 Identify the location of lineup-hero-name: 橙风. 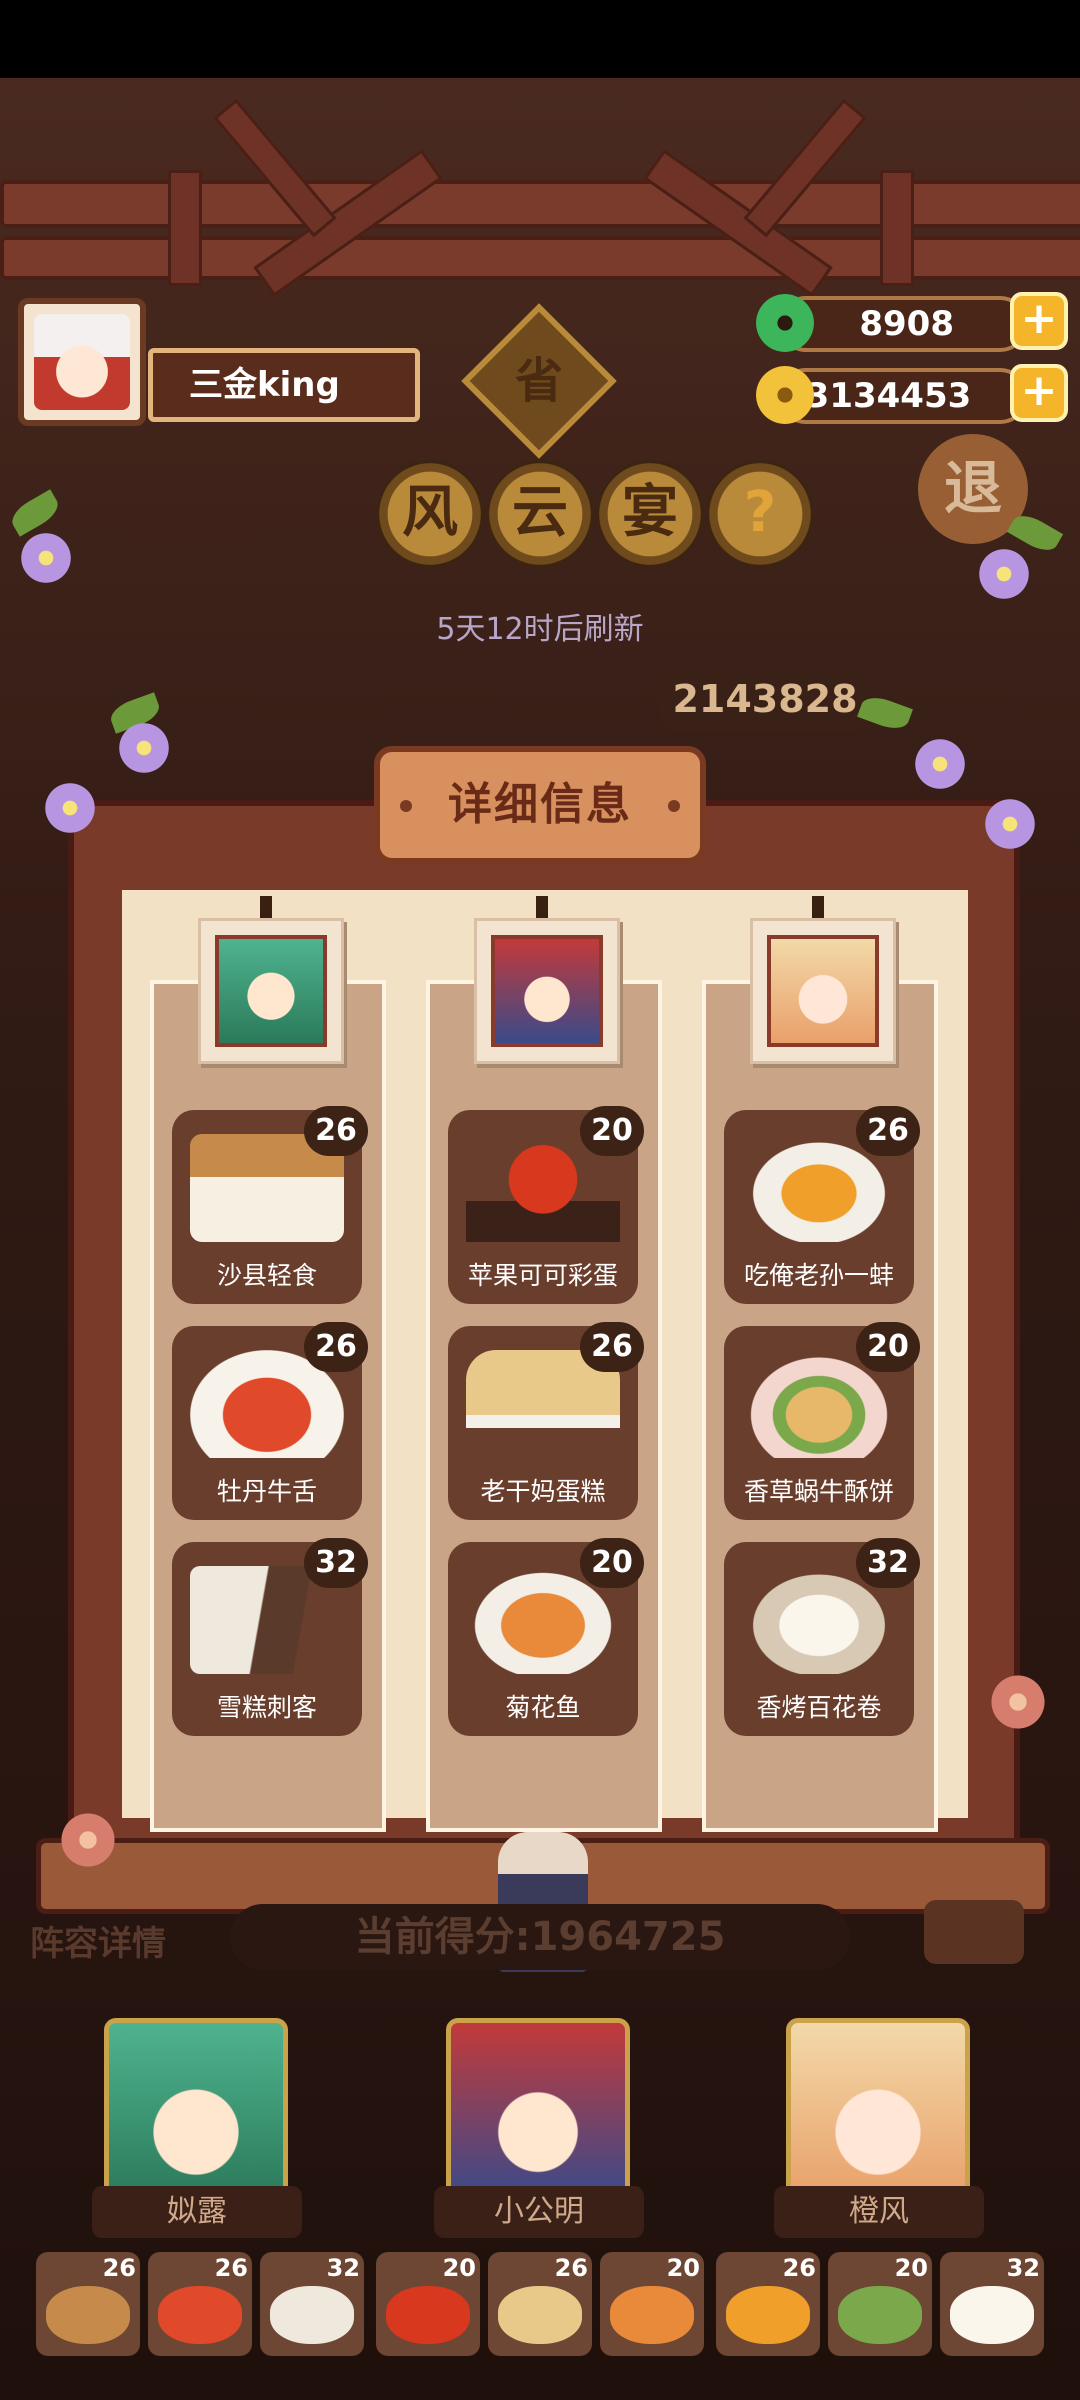
(879, 2212).